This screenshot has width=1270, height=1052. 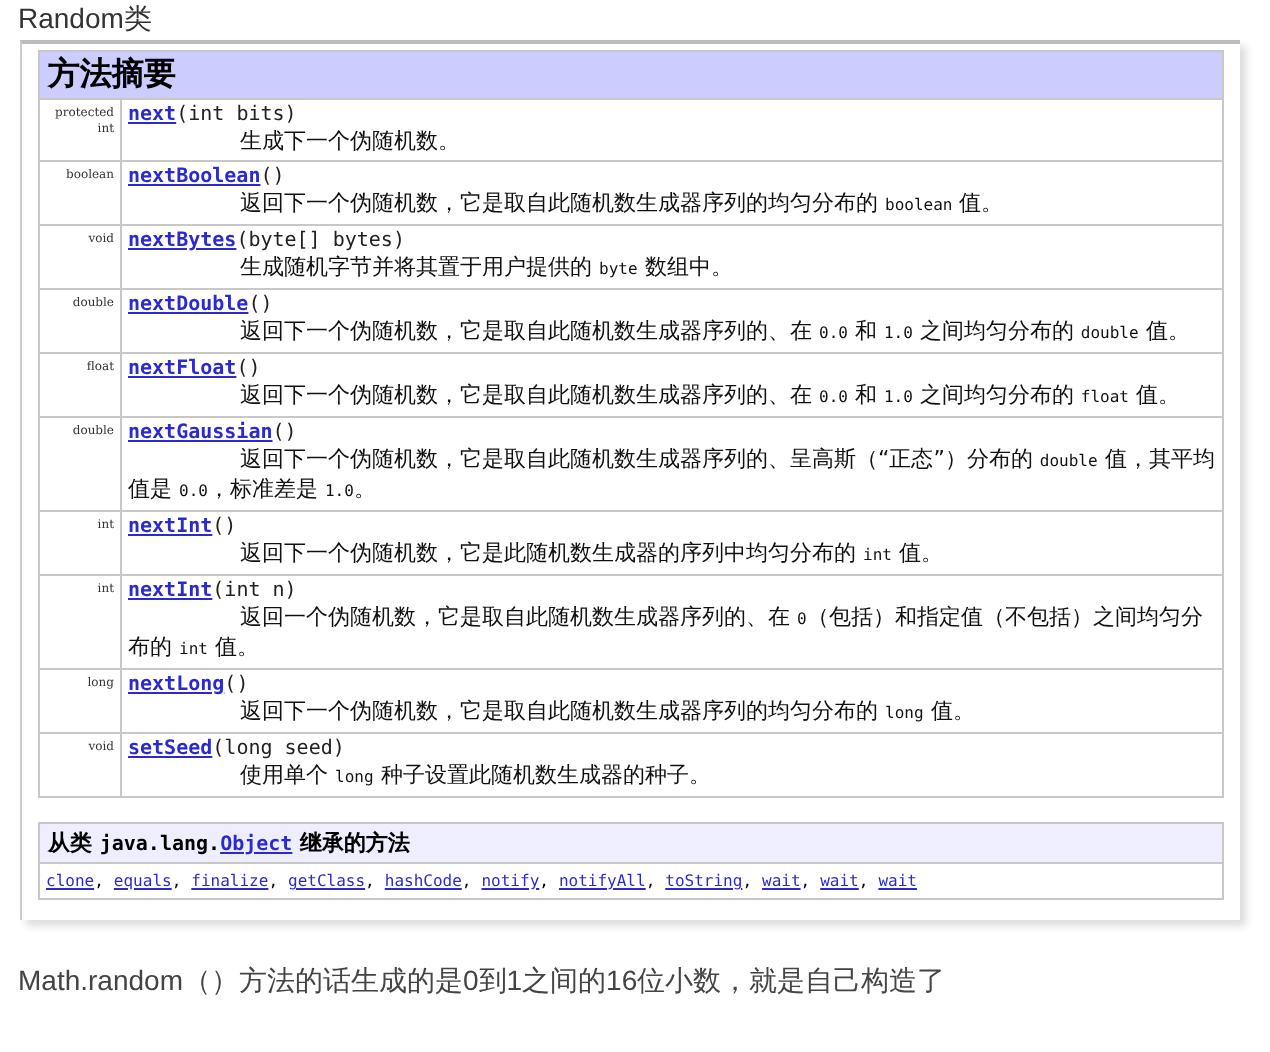 I want to click on method-link: nextBoolean, so click(x=194, y=177).